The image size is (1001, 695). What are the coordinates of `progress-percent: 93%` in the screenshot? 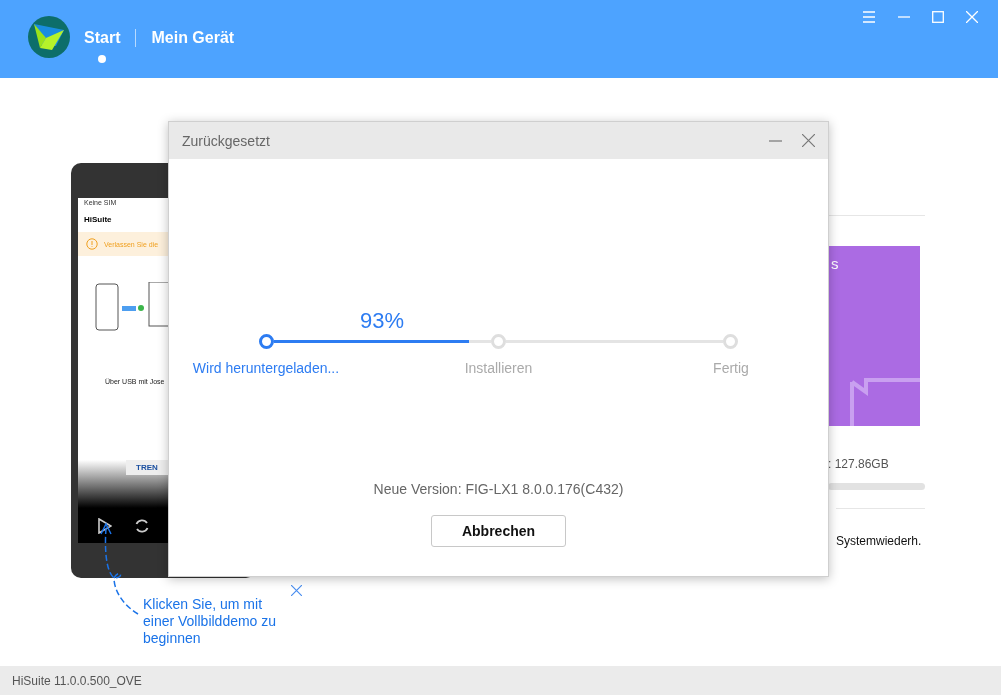 It's located at (382, 321).